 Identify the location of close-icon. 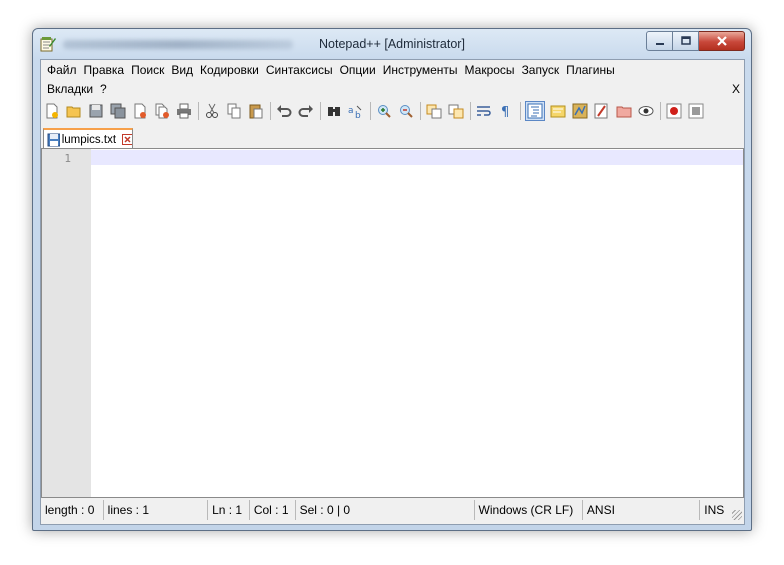
(721, 41).